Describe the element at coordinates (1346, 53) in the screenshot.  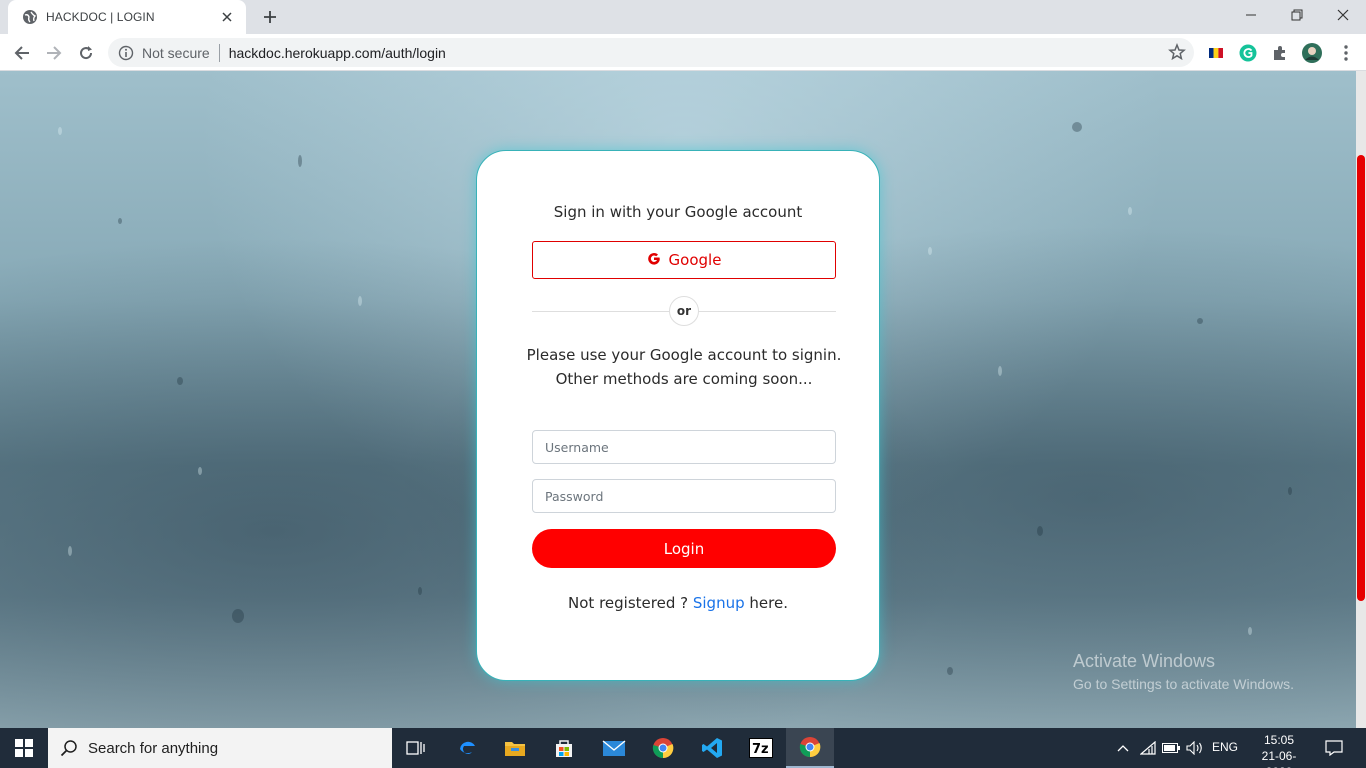
I see `browser-menu-icon` at that location.